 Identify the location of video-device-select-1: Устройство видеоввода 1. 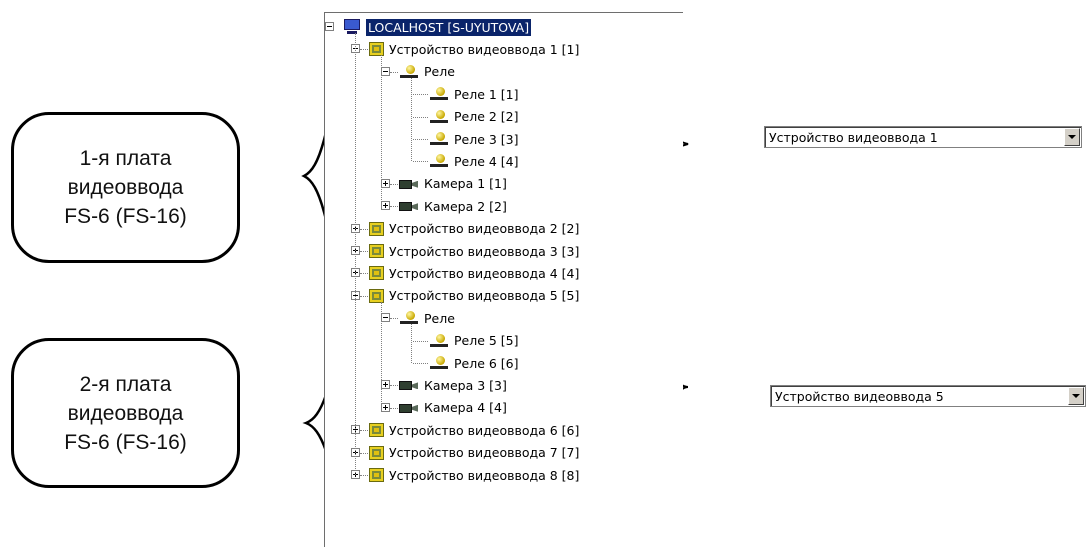
(923, 137).